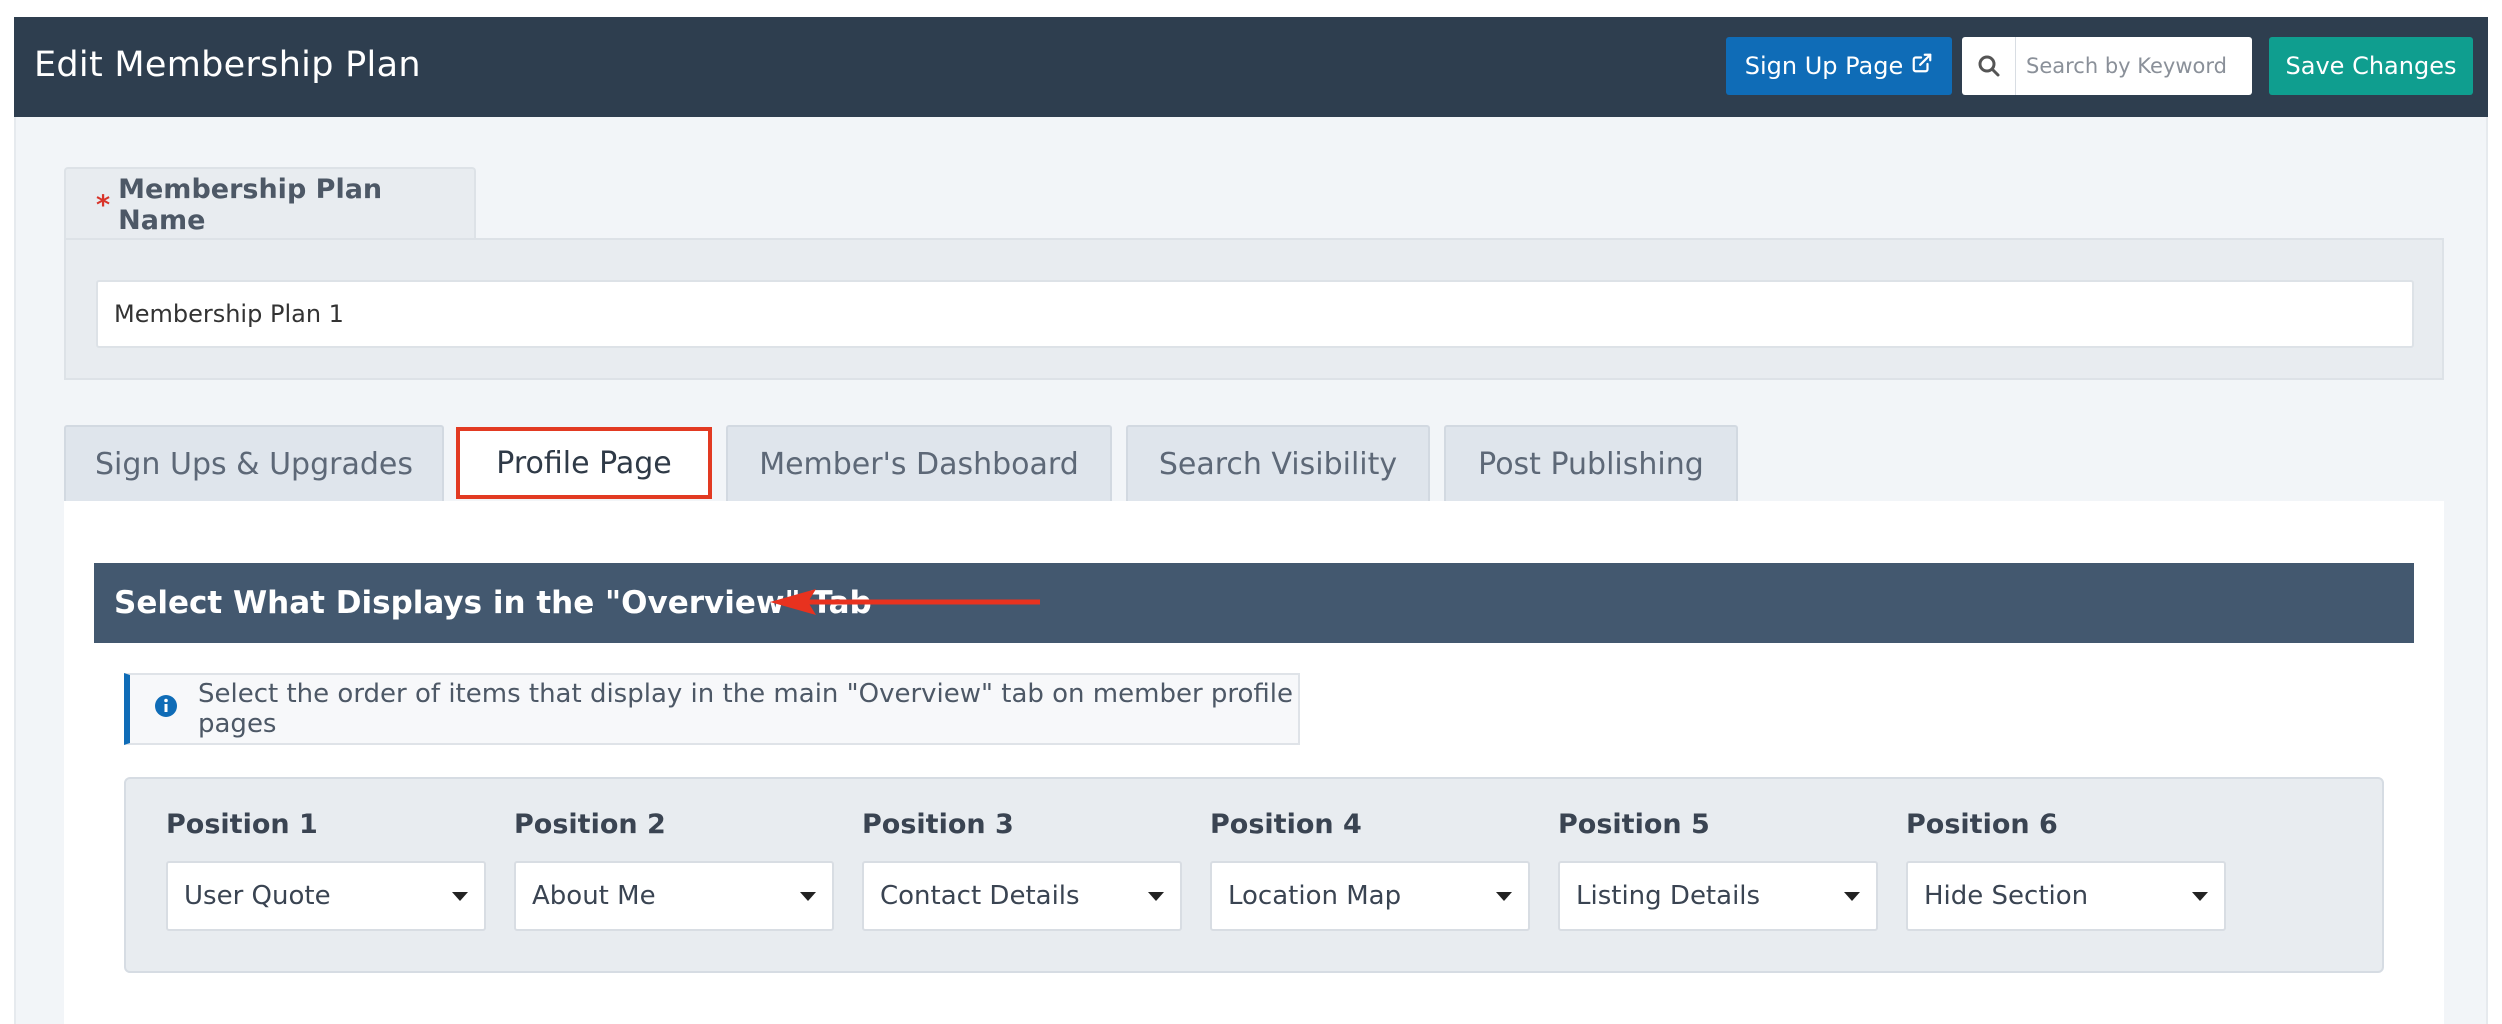 The height and width of the screenshot is (1024, 2502). I want to click on plan-name-label-text: Membership Plan Name, so click(250, 205).